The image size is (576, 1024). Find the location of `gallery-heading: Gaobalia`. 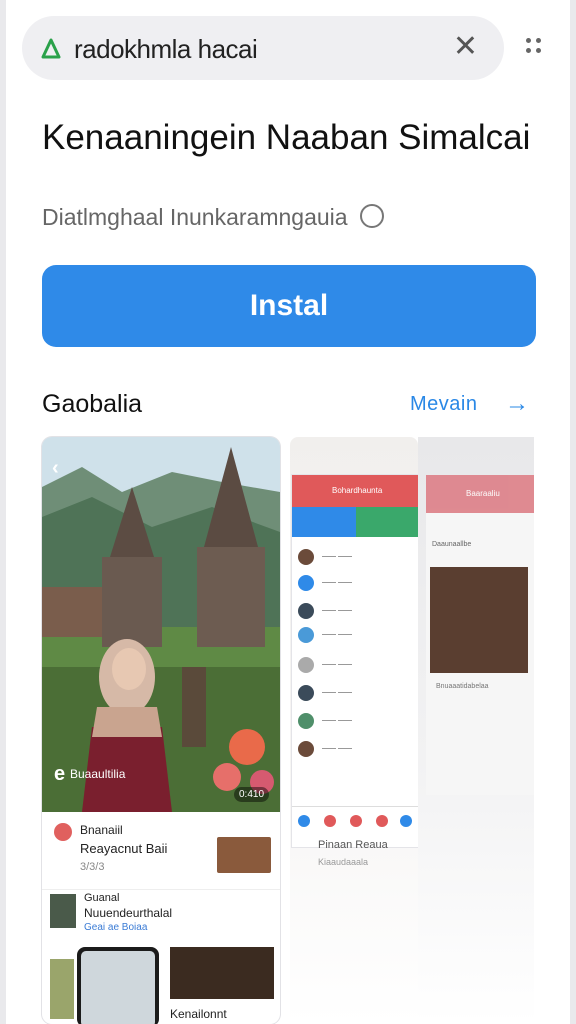

gallery-heading: Gaobalia is located at coordinates (92, 404).